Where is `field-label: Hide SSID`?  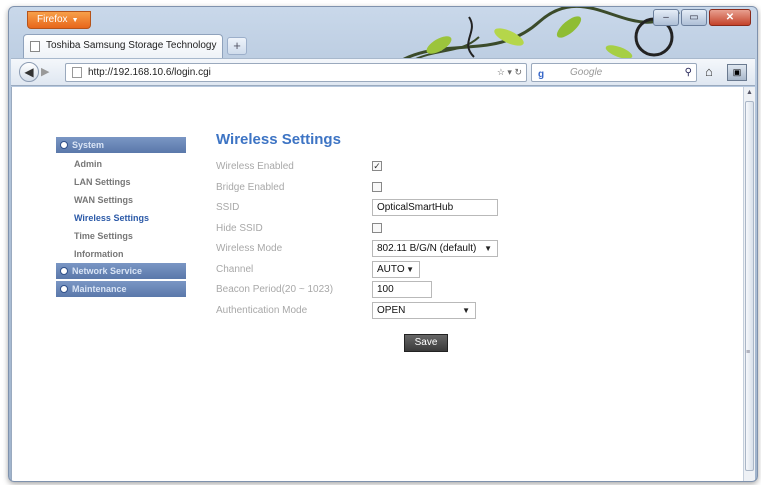 field-label: Hide SSID is located at coordinates (239, 228).